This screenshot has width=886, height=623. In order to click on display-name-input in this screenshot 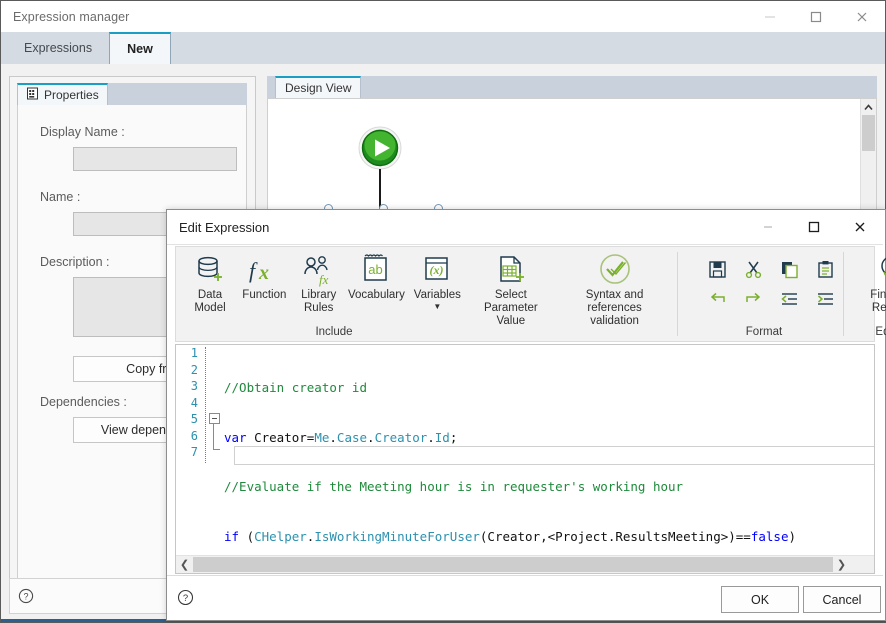, I will do `click(155, 159)`.